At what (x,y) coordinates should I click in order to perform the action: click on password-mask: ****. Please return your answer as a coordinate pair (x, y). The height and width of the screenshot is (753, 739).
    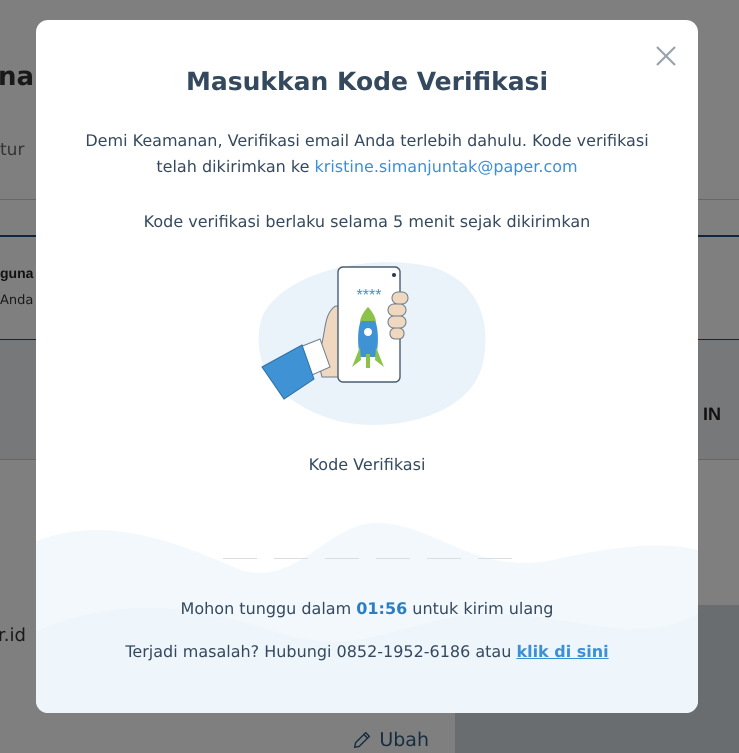
    Looking at the image, I should click on (369, 295).